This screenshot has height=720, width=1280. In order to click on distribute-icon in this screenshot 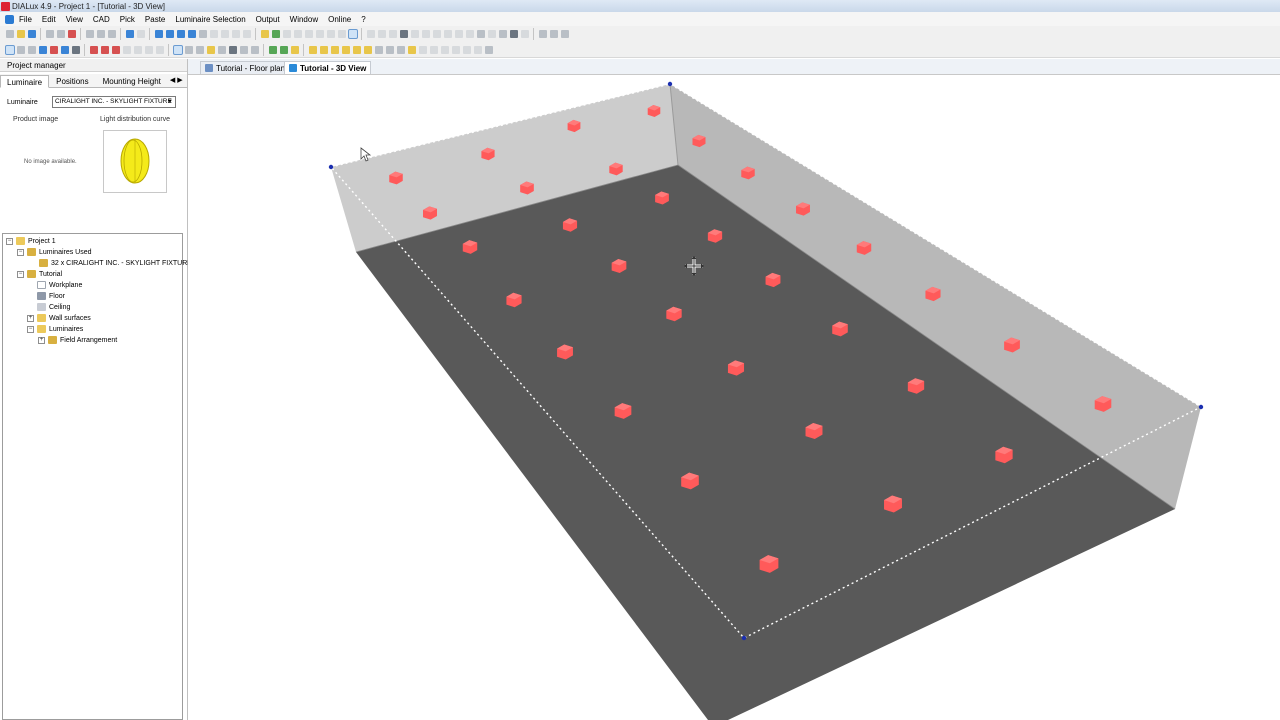, I will do `click(330, 34)`.